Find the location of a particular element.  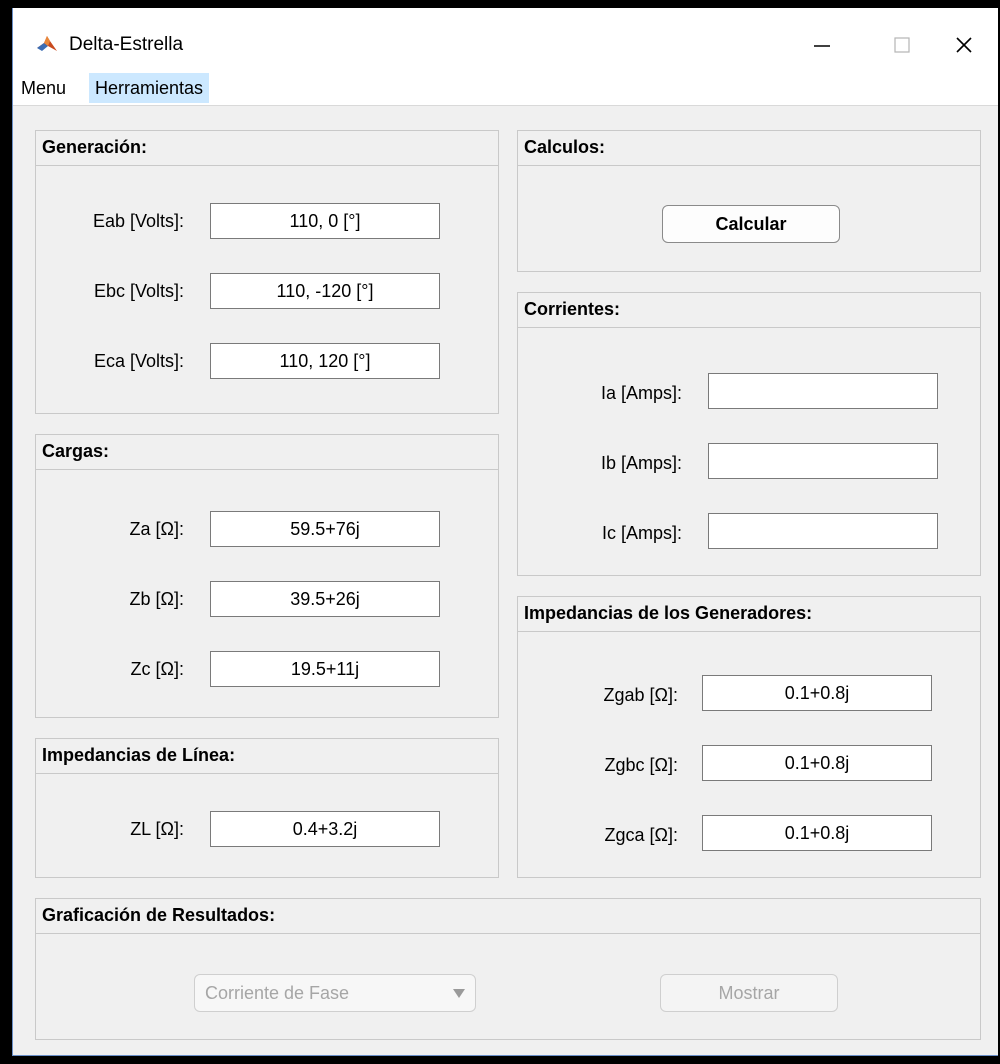

ia-output is located at coordinates (823, 391).